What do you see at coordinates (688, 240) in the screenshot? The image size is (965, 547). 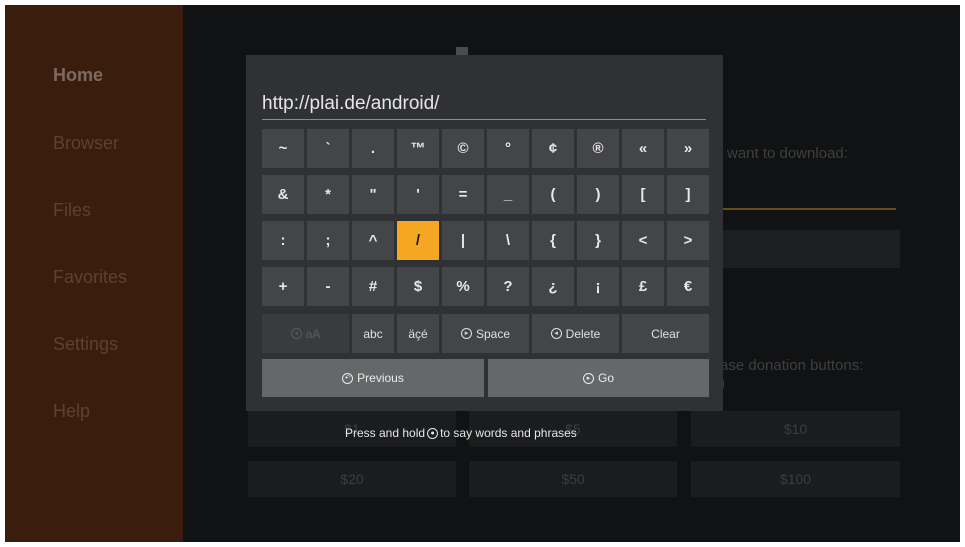 I see `key-r3-c10: >` at bounding box center [688, 240].